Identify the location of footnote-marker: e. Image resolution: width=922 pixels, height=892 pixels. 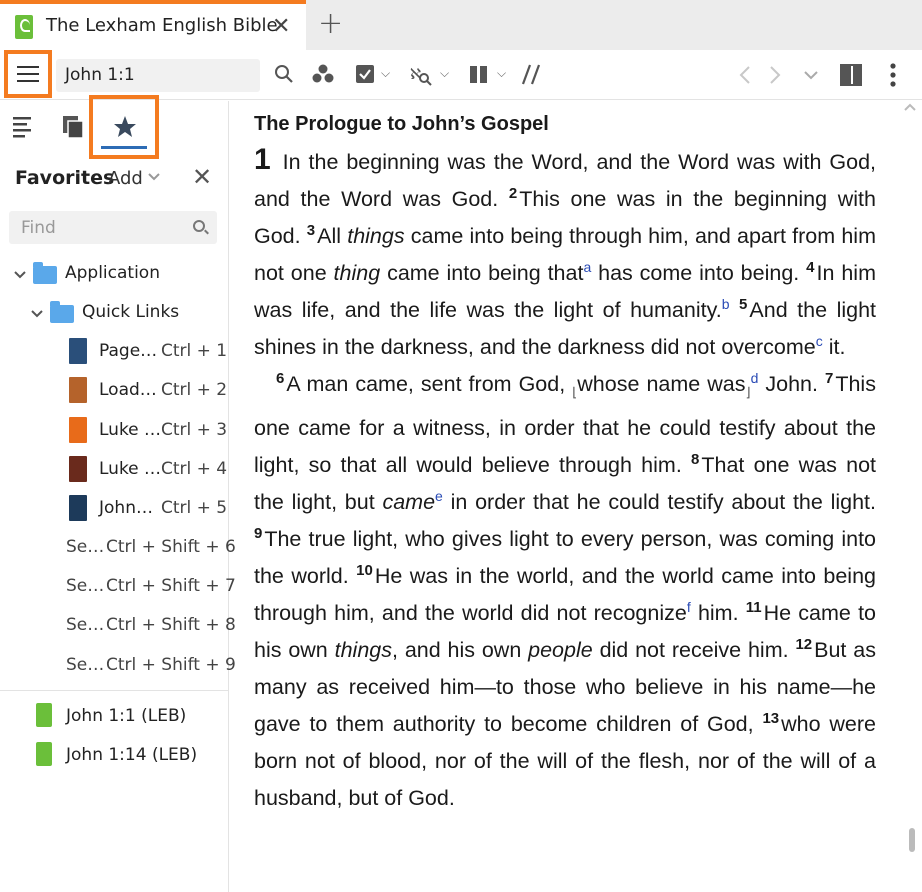
(439, 496).